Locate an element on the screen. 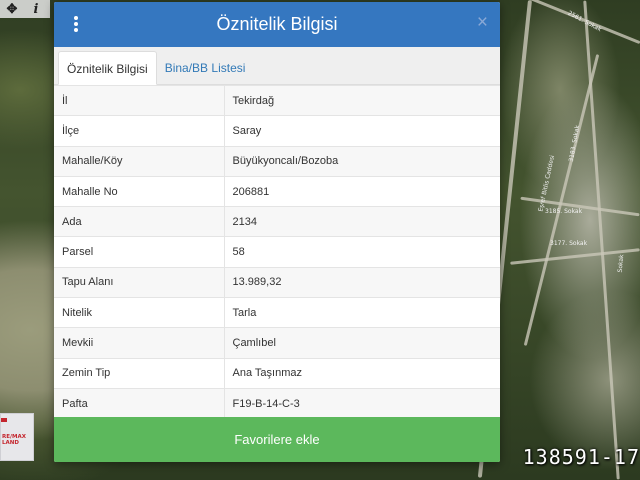 The image size is (640, 480). table-row: Mahalle No 206881 is located at coordinates (277, 191).